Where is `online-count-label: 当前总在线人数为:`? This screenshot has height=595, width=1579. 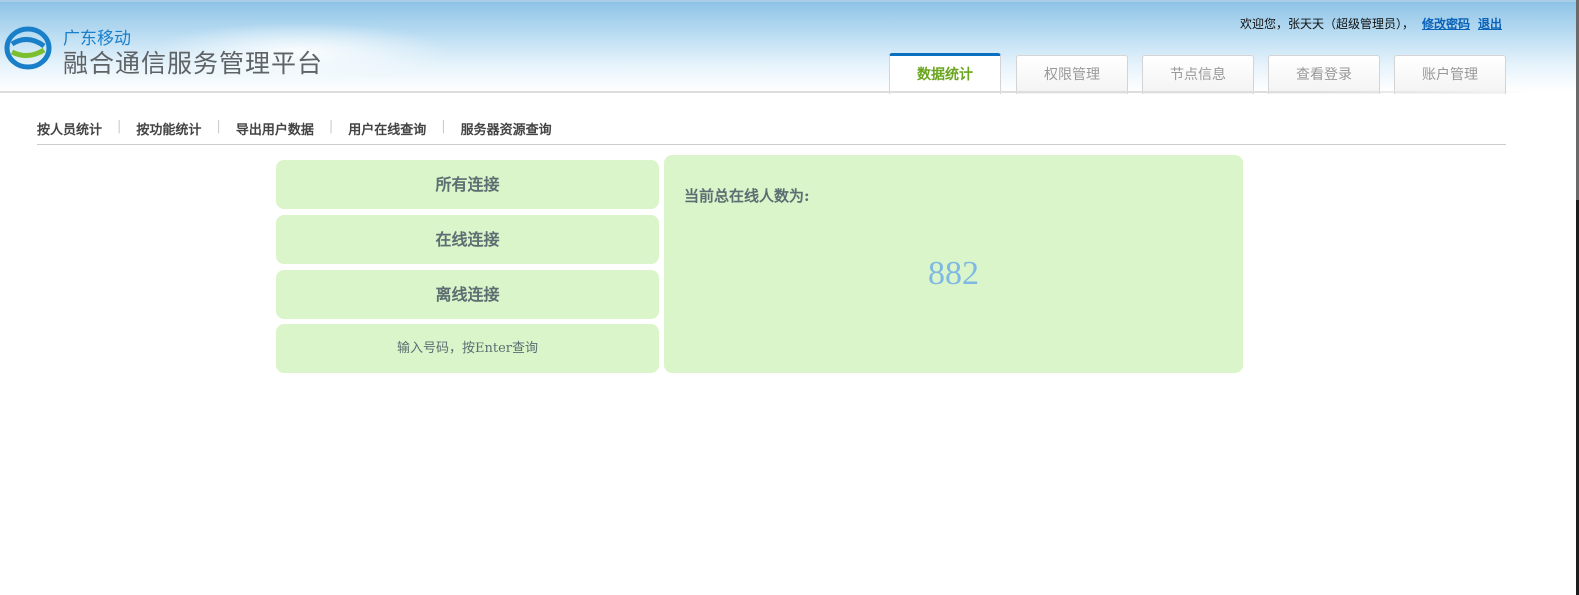 online-count-label: 当前总在线人数为: is located at coordinates (747, 196).